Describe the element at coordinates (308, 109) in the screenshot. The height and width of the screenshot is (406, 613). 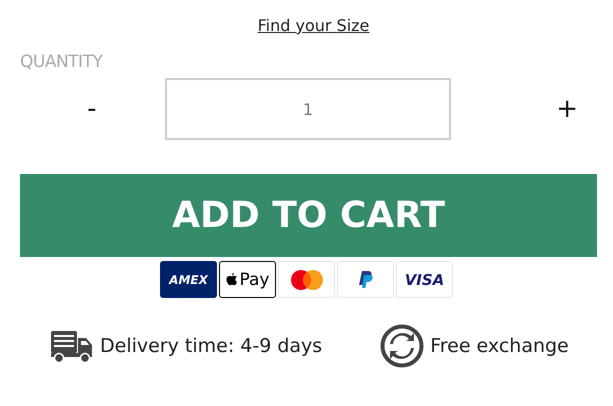
I see `quantity-field: 1` at that location.